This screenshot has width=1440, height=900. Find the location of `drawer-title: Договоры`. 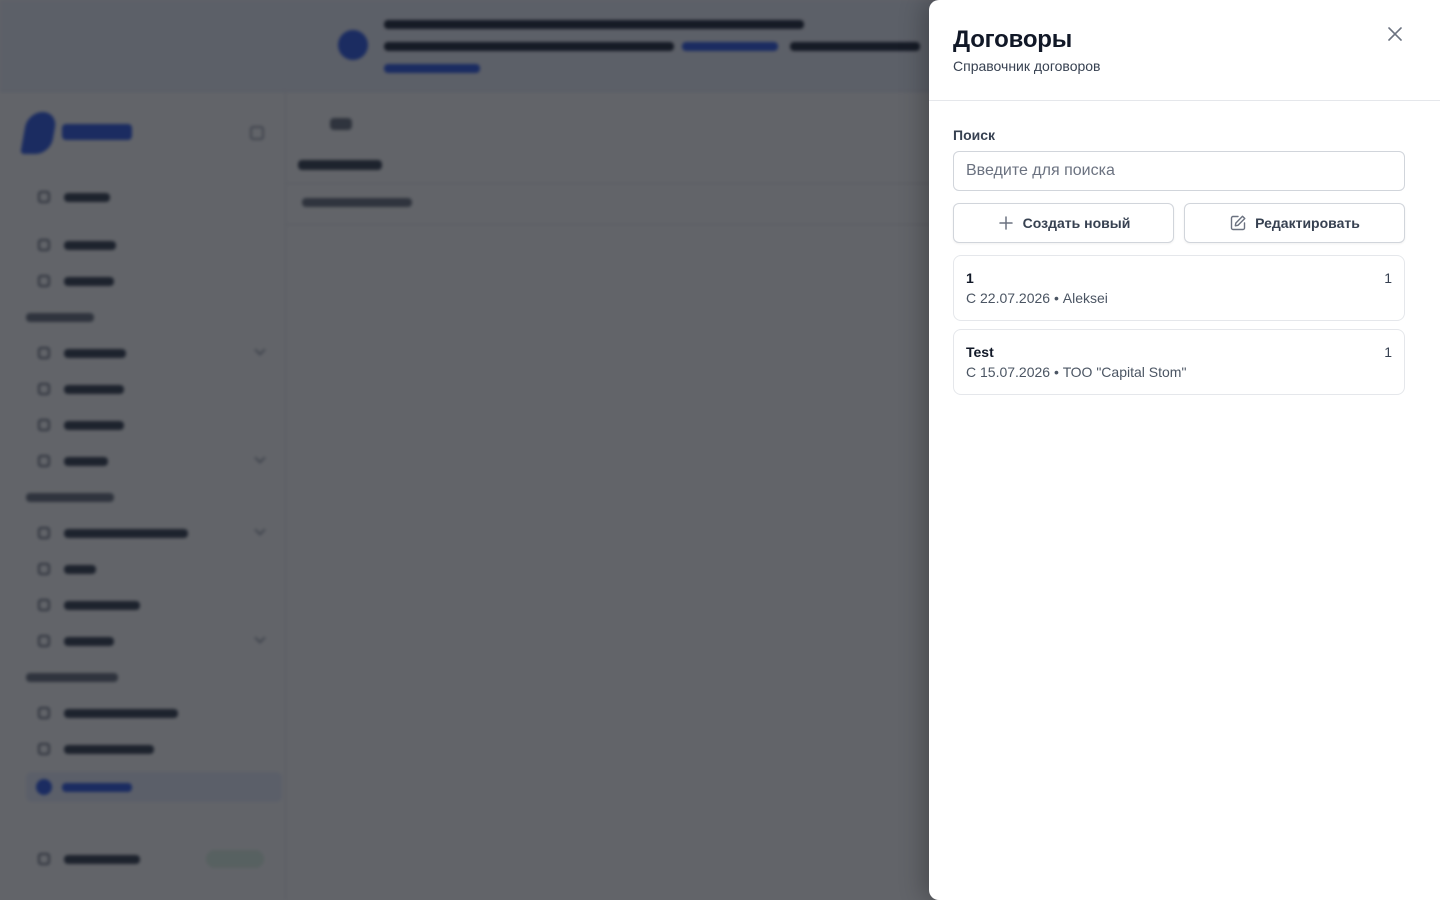

drawer-title: Договоры is located at coordinates (1013, 39).